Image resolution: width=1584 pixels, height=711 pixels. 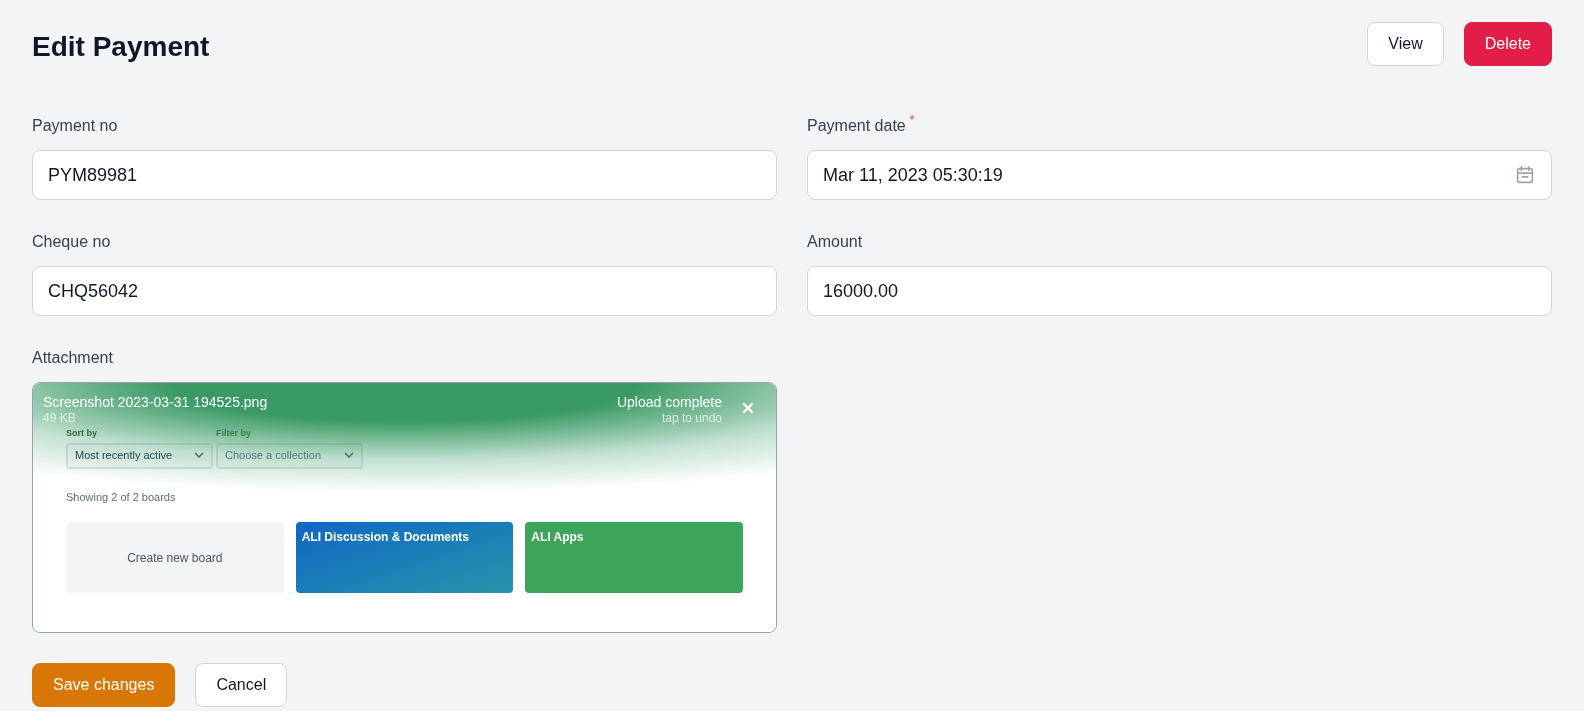 I want to click on page-title: Edit Payment, so click(x=121, y=47).